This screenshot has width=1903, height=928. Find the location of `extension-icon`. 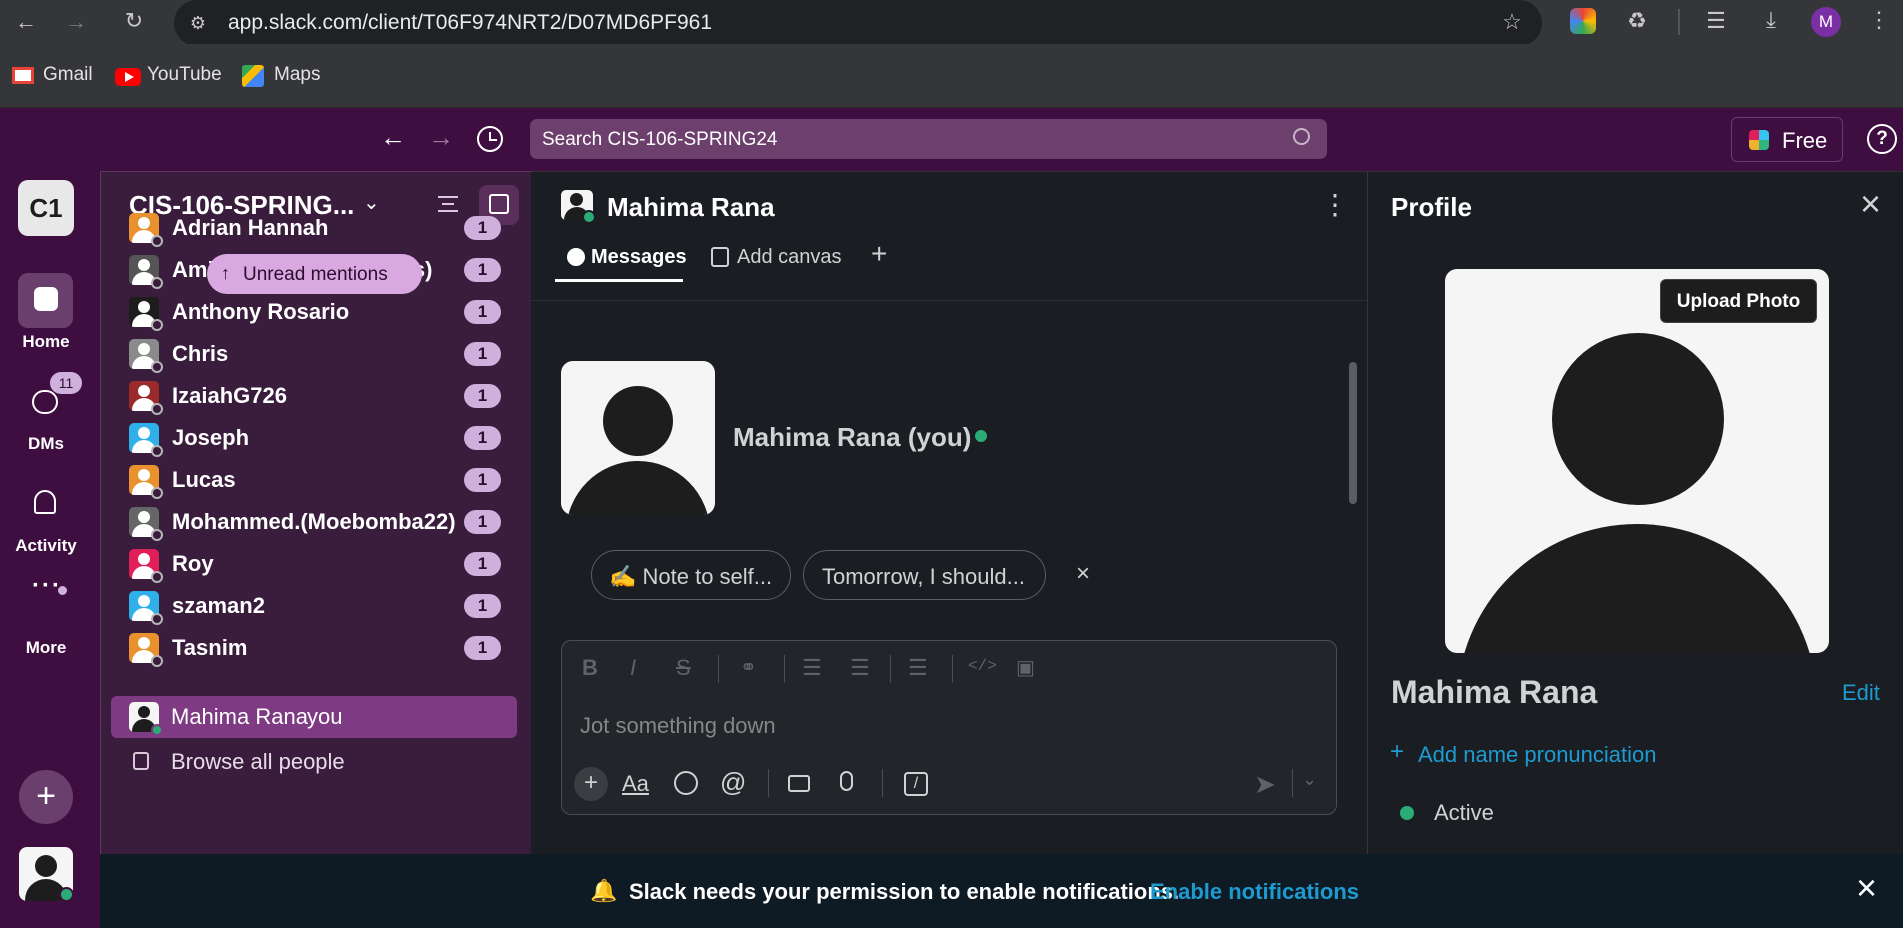

extension-icon is located at coordinates (1583, 21).